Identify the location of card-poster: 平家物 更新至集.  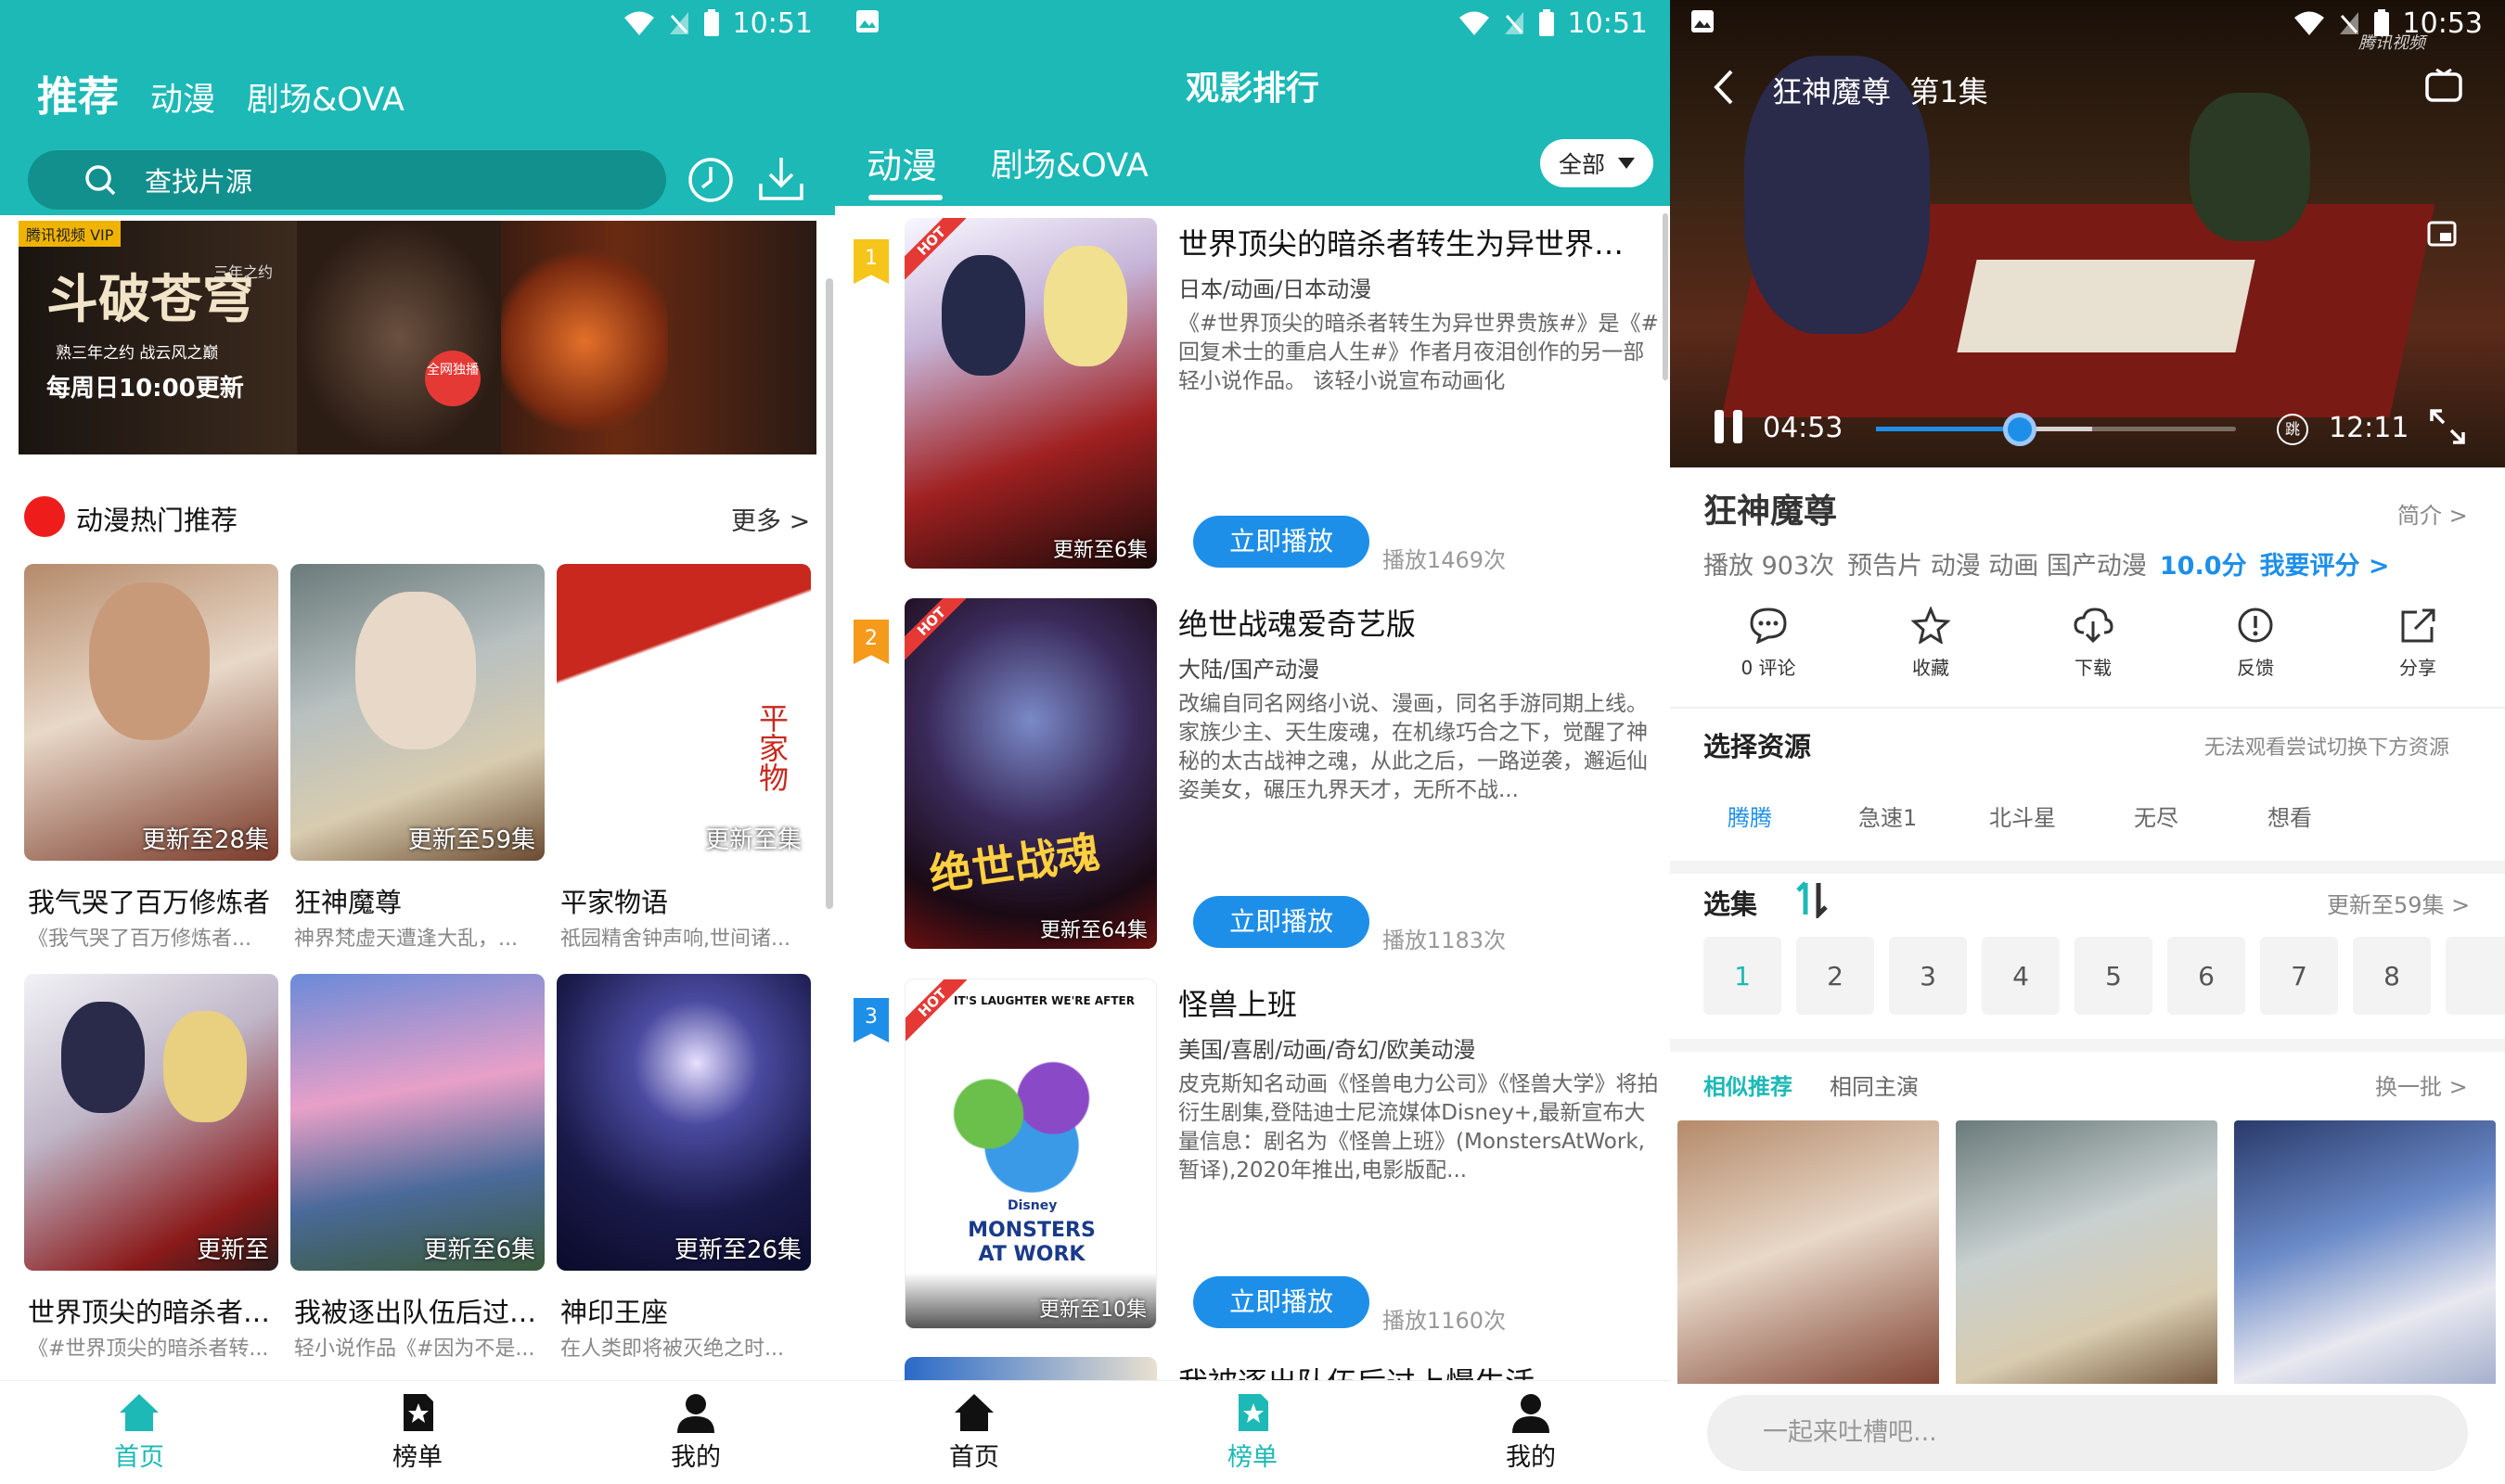
(684, 712).